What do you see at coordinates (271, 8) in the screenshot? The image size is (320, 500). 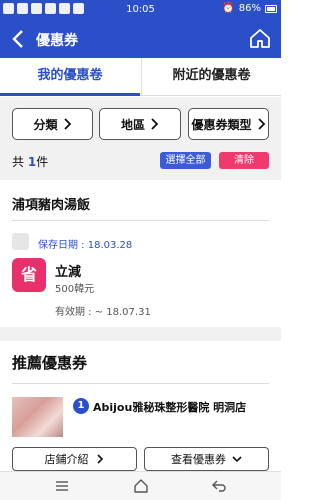 I see `battery-icon` at bounding box center [271, 8].